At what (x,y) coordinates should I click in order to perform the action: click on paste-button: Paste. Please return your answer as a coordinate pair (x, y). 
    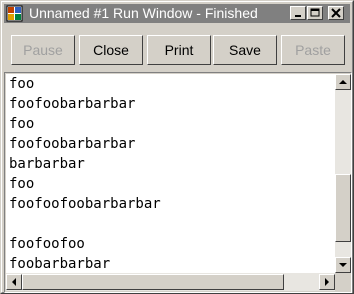
    Looking at the image, I should click on (313, 50).